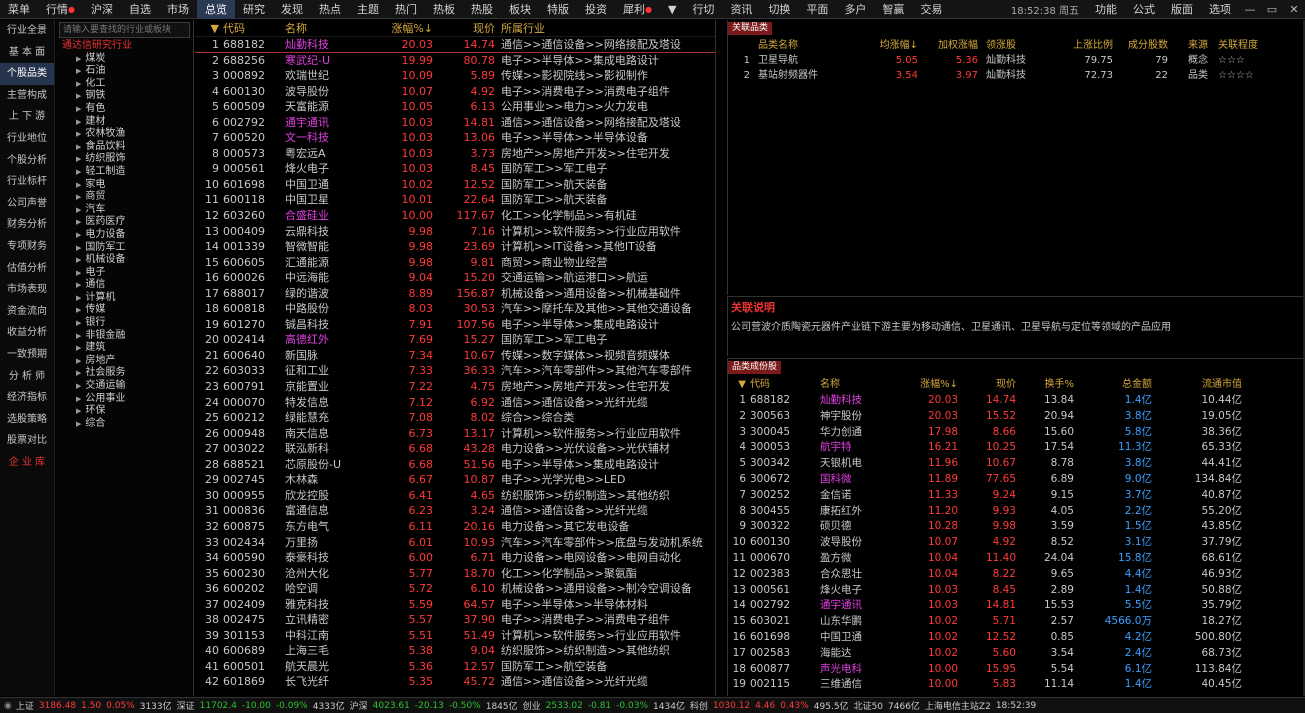 This screenshot has width=1305, height=713. I want to click on stock-name: 合盛硅业, so click(329, 216).